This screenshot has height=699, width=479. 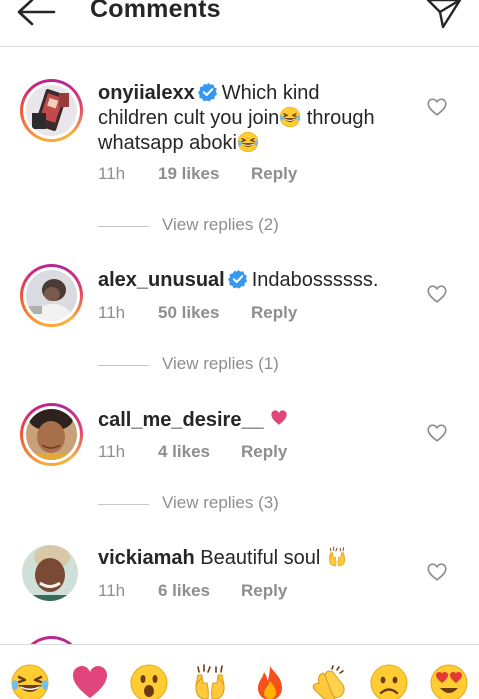 What do you see at coordinates (30, 681) in the screenshot?
I see `grinning-squinting-face-icon` at bounding box center [30, 681].